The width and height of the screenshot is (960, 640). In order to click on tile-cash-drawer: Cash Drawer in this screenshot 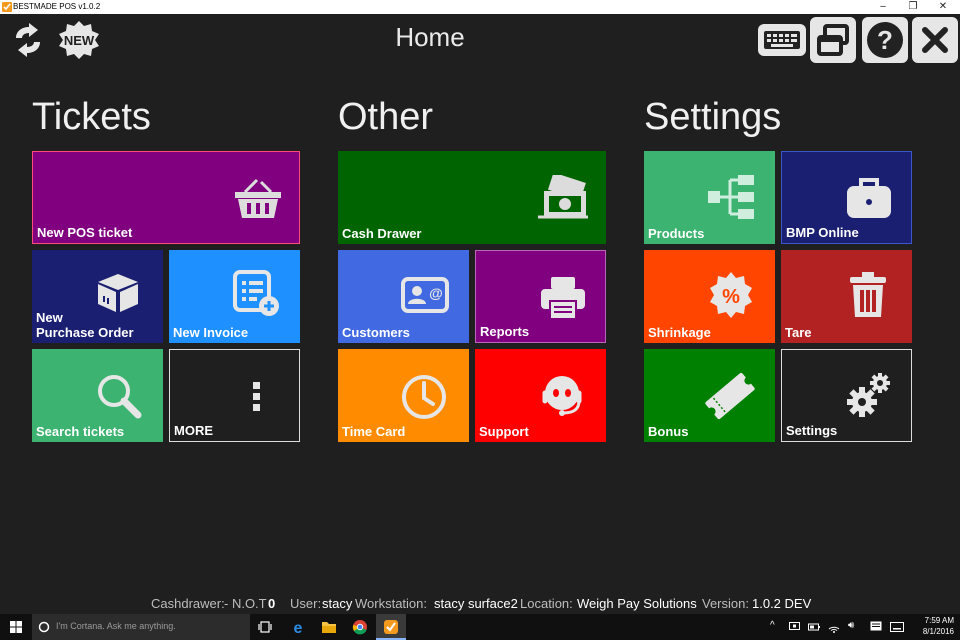, I will do `click(472, 197)`.